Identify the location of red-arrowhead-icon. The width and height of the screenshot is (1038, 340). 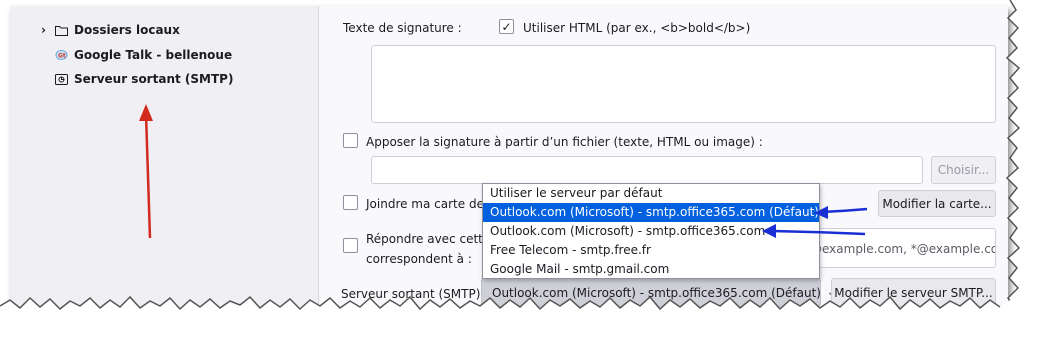
(146, 112).